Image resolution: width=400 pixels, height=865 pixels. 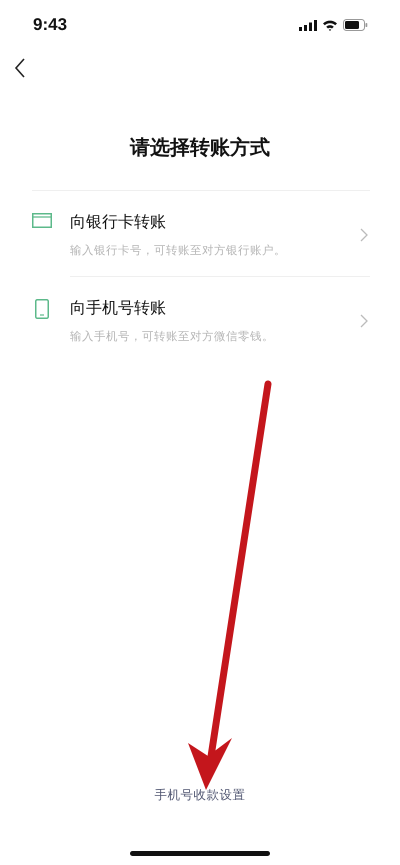 What do you see at coordinates (178, 250) in the screenshot?
I see `option-description: 输入银行卡号，可转账至对方银行账户。` at bounding box center [178, 250].